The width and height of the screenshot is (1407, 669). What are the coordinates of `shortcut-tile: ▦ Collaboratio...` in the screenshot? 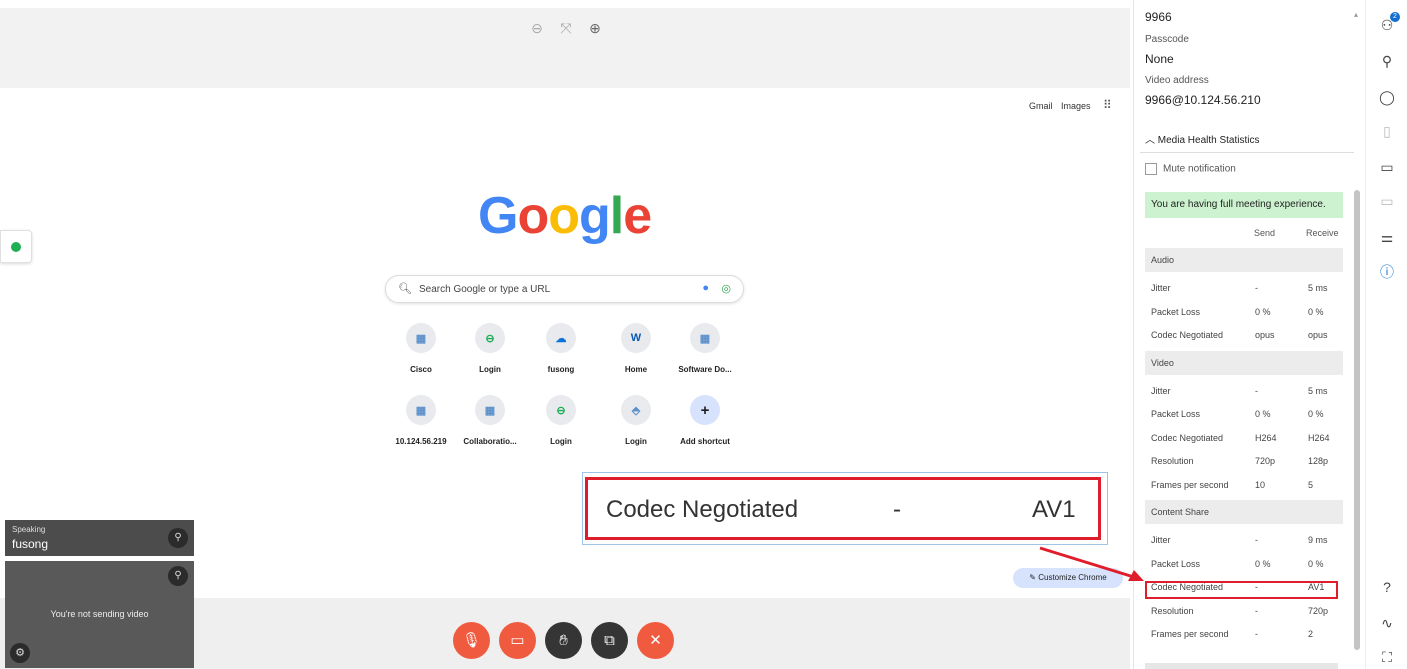 It's located at (490, 420).